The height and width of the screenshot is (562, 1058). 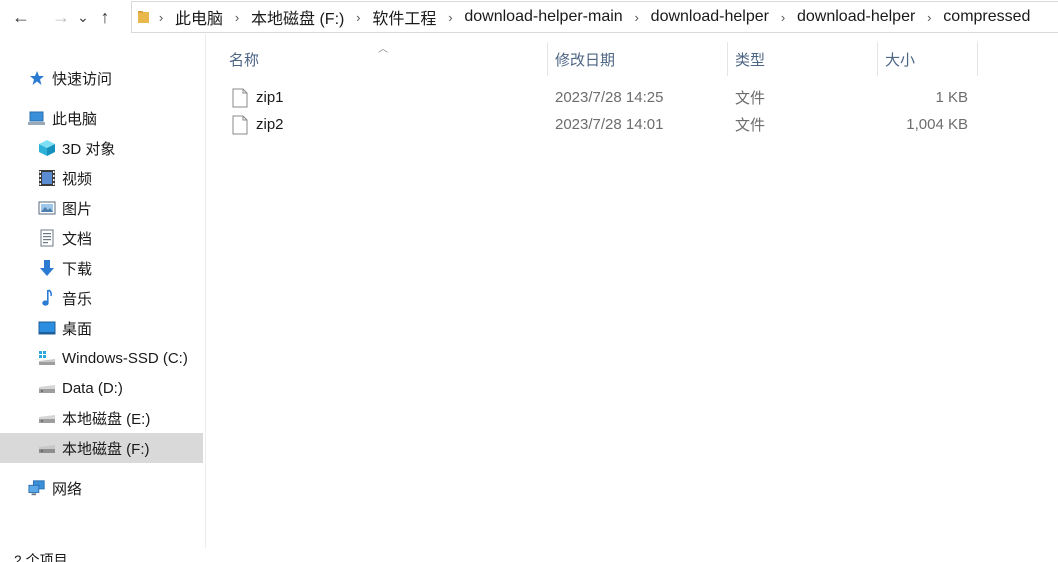 I want to click on sidebar-item-label: 网络, so click(x=67, y=489).